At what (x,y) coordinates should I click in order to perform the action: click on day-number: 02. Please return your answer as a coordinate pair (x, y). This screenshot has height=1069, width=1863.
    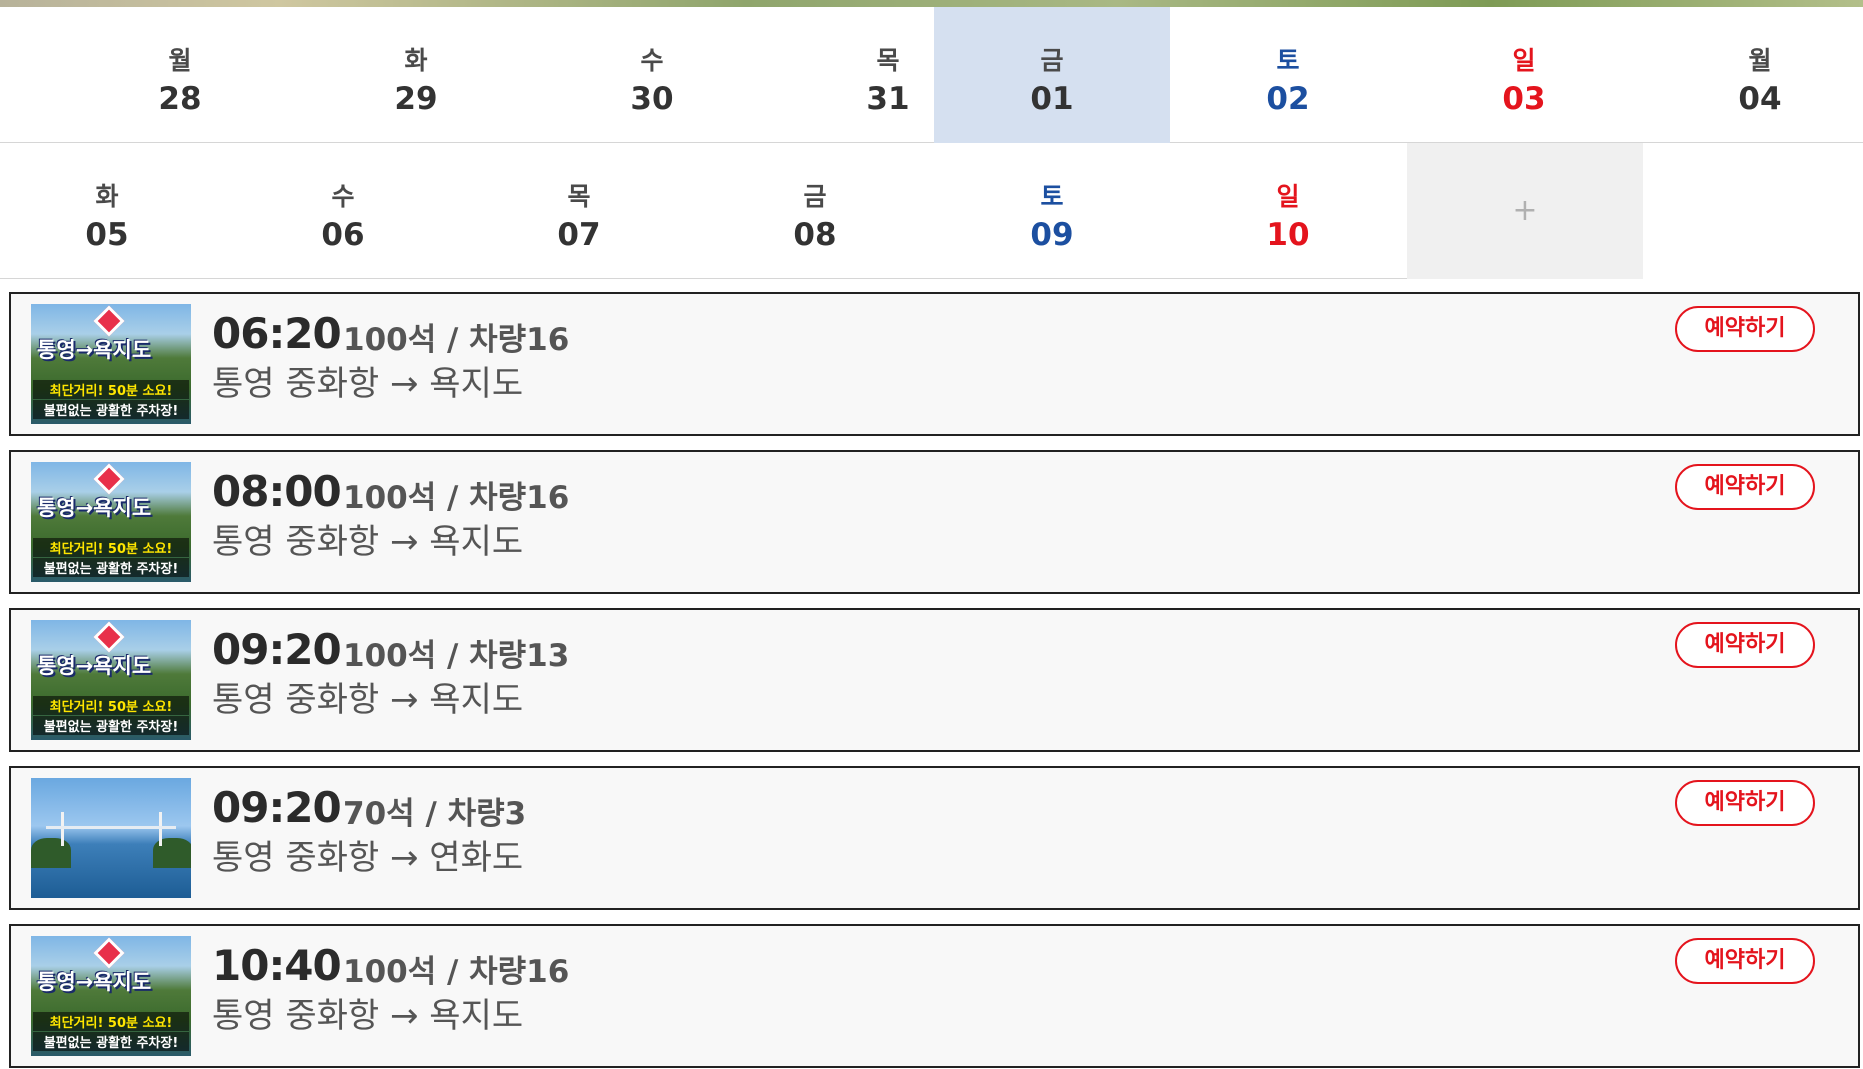
    Looking at the image, I should click on (1288, 99).